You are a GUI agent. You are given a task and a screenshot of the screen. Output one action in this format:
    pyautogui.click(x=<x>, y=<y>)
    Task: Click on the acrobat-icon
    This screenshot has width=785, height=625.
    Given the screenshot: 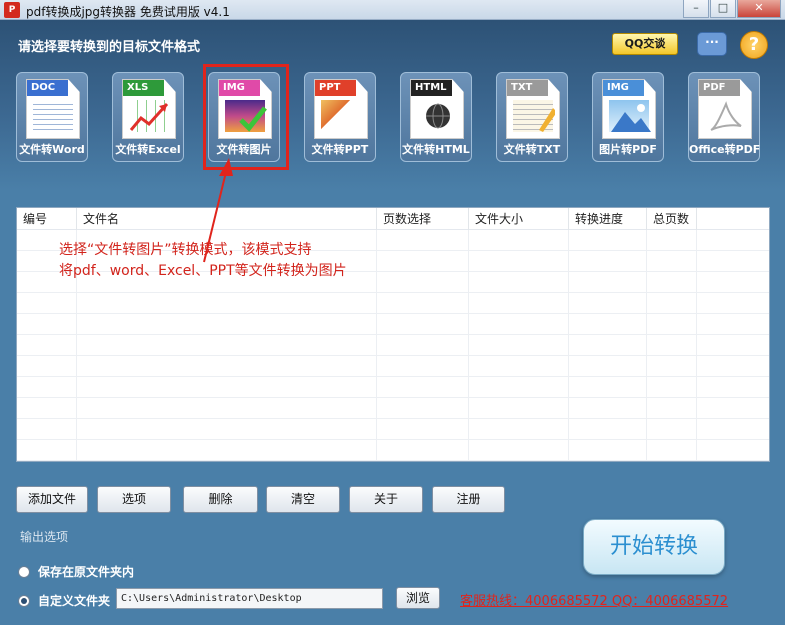 What is the action you would take?
    pyautogui.click(x=726, y=116)
    